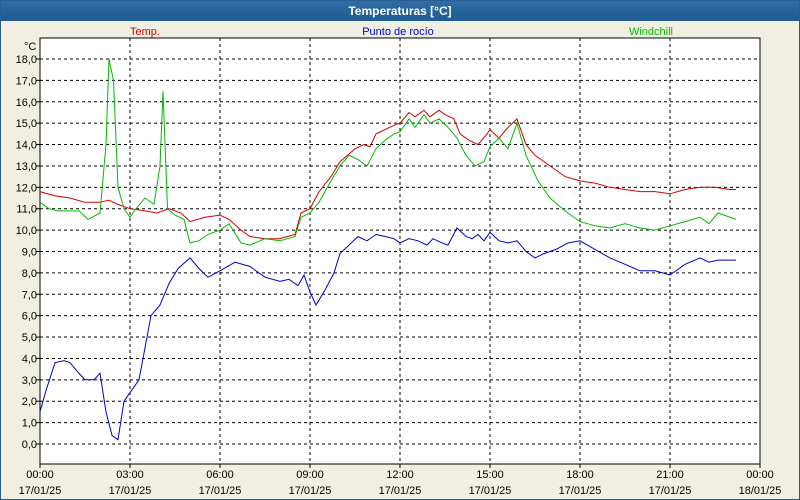  What do you see at coordinates (580, 475) in the screenshot?
I see `x-tick-time-label: 18:00` at bounding box center [580, 475].